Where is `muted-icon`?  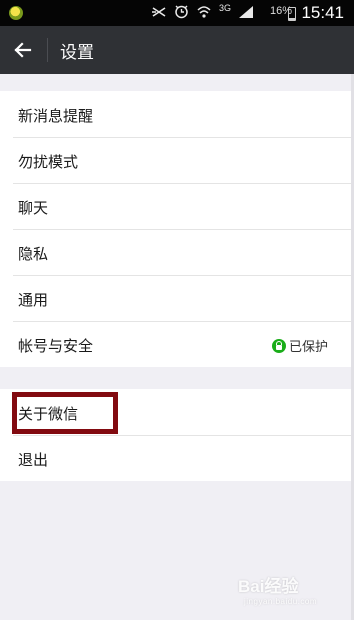 muted-icon is located at coordinates (159, 13).